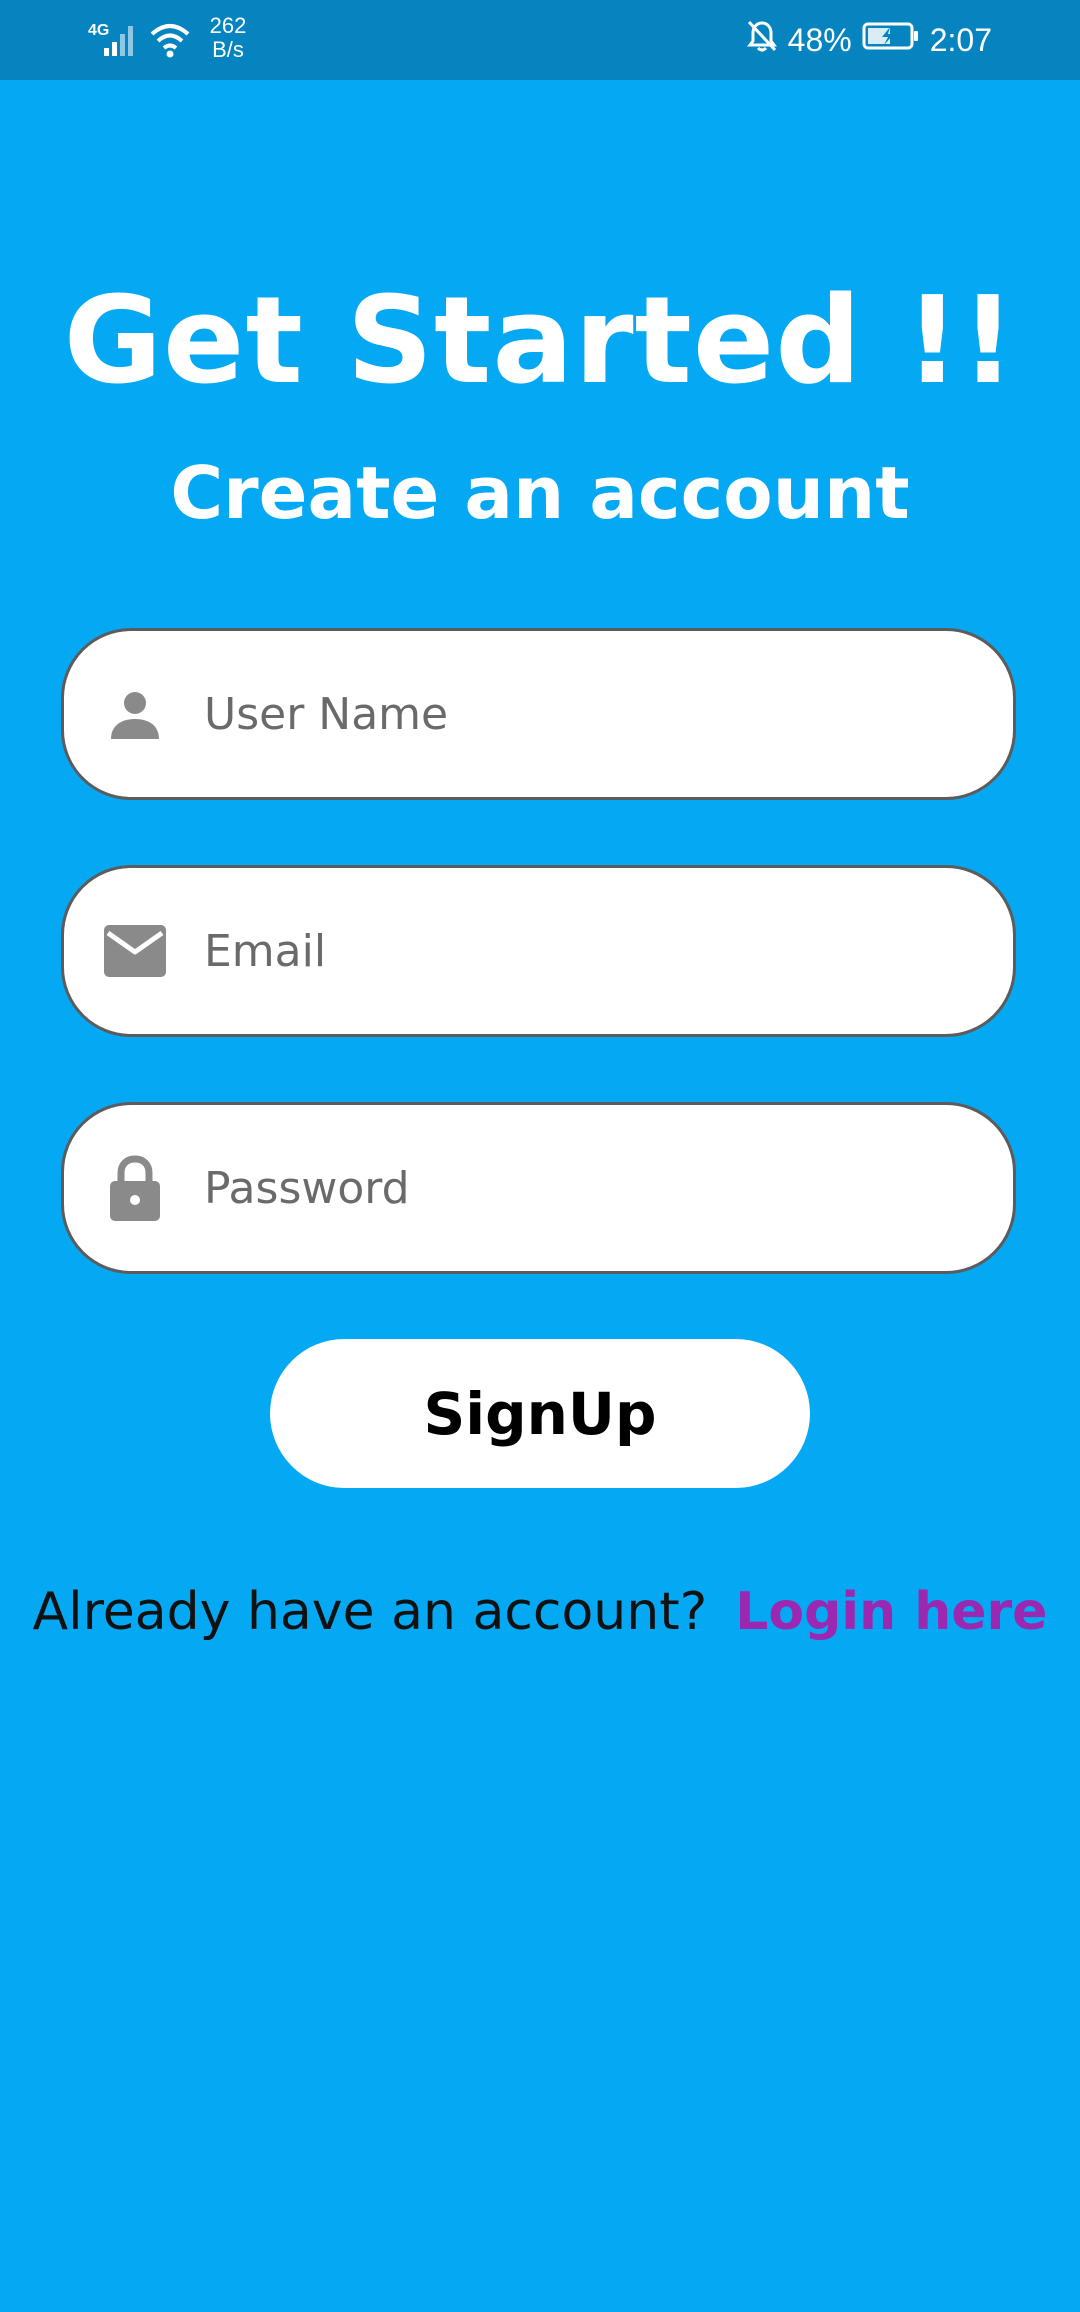  Describe the element at coordinates (135, 951) in the screenshot. I see `envelope-icon` at that location.